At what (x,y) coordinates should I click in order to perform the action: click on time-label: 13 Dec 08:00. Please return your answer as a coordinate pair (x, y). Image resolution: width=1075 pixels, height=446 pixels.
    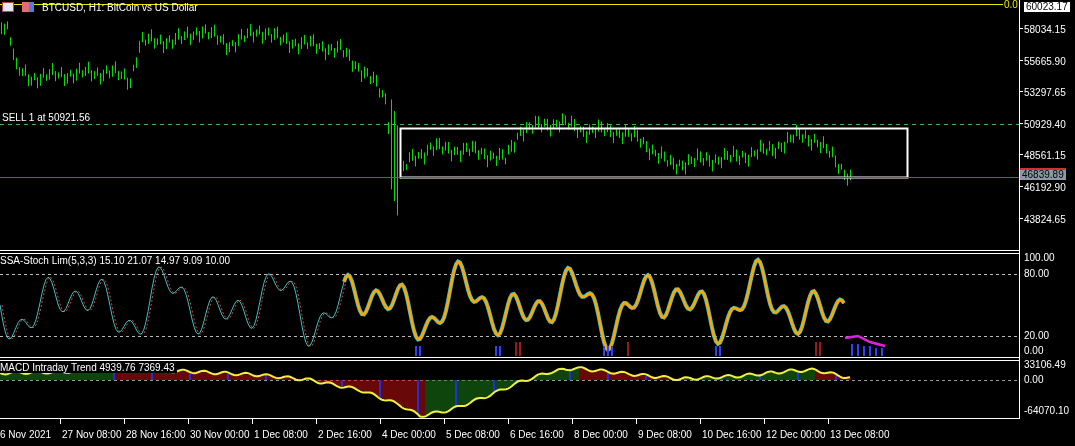
    Looking at the image, I should click on (860, 435).